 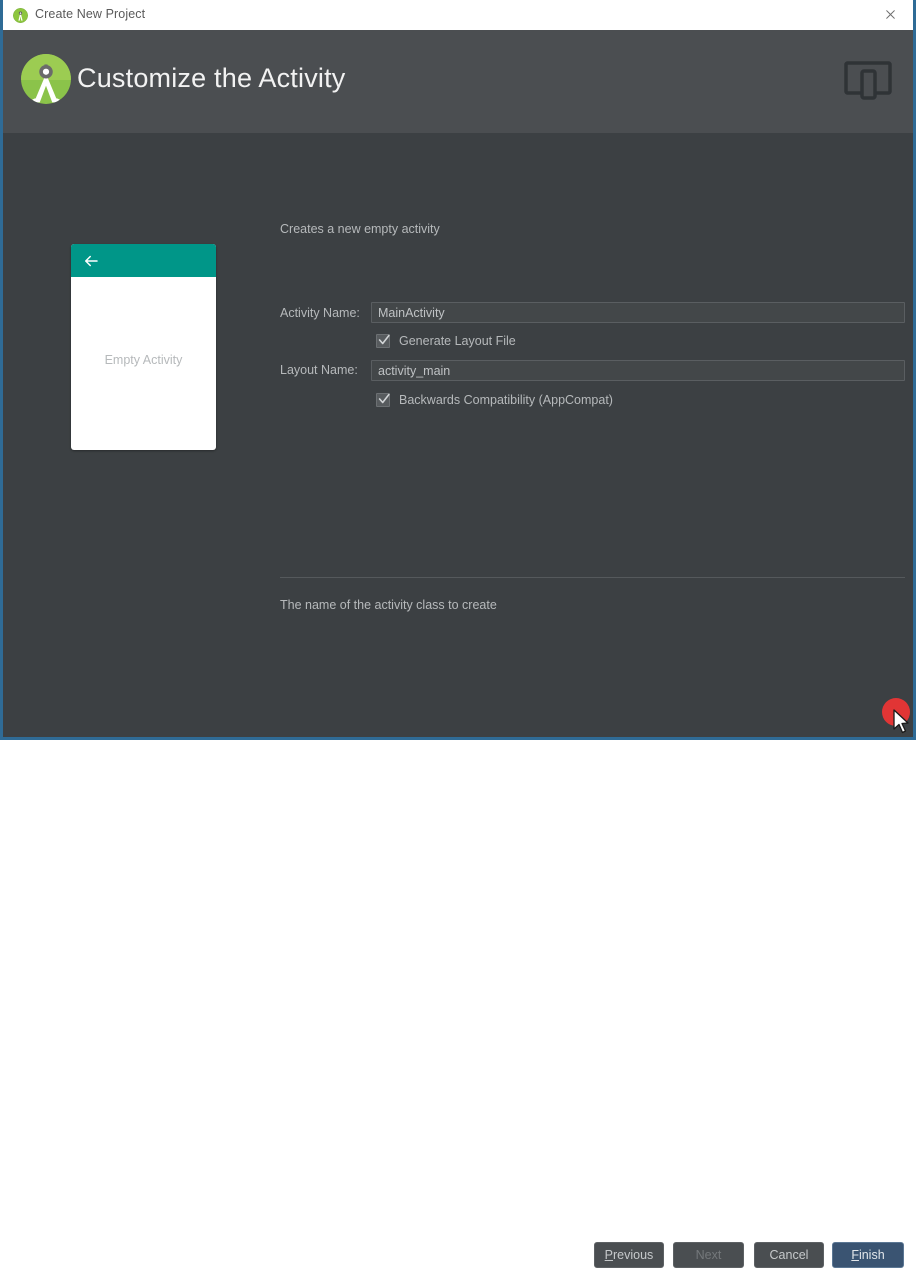 I want to click on back-arrow-icon, so click(x=91, y=261).